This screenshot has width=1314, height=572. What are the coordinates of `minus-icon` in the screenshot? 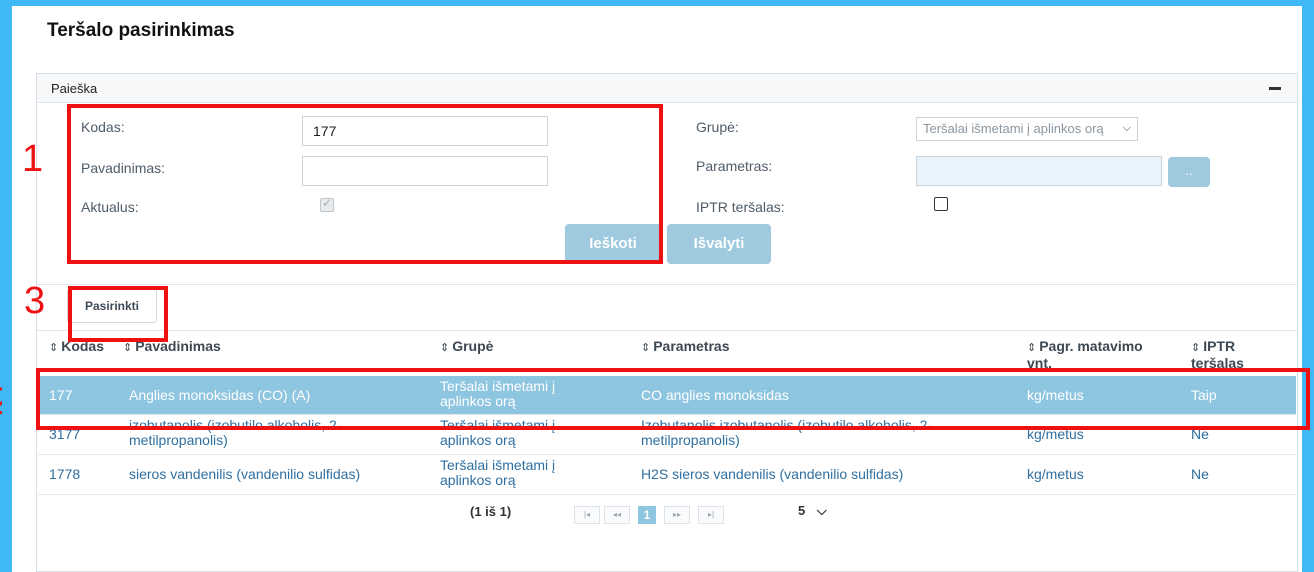 It's located at (1275, 88).